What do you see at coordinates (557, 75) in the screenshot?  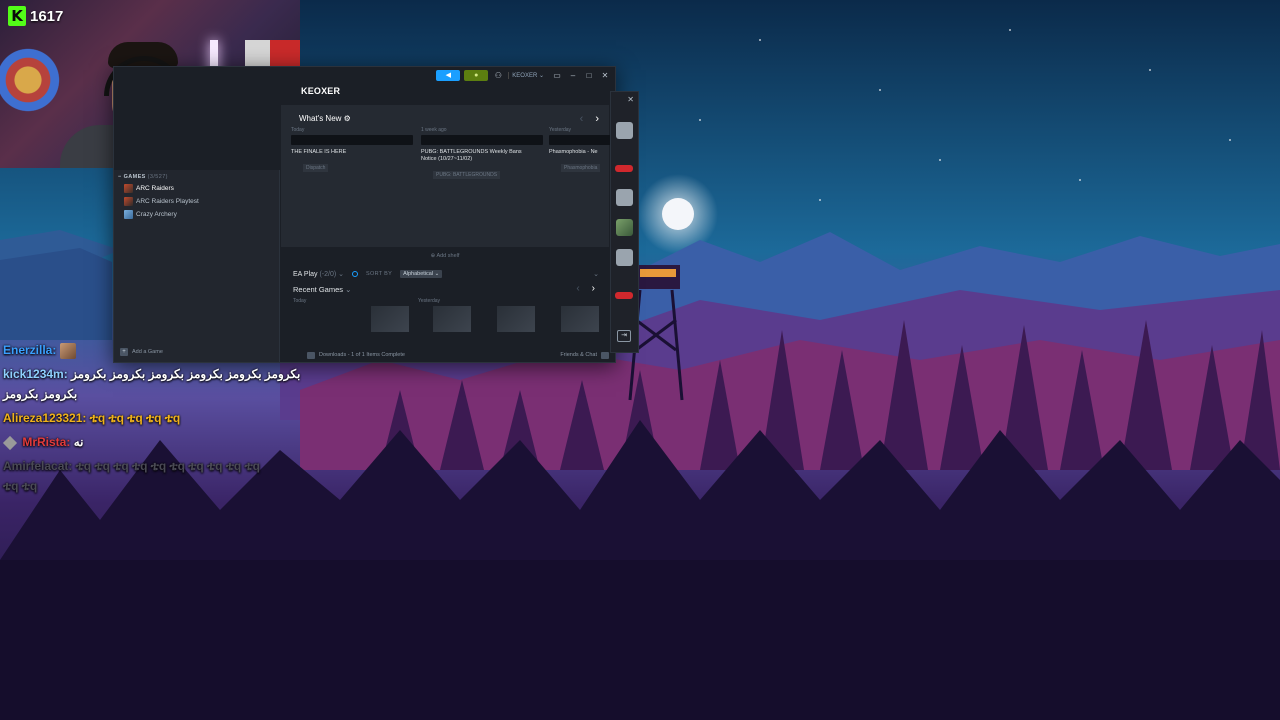 I see `big-picture-icon: ▭` at bounding box center [557, 75].